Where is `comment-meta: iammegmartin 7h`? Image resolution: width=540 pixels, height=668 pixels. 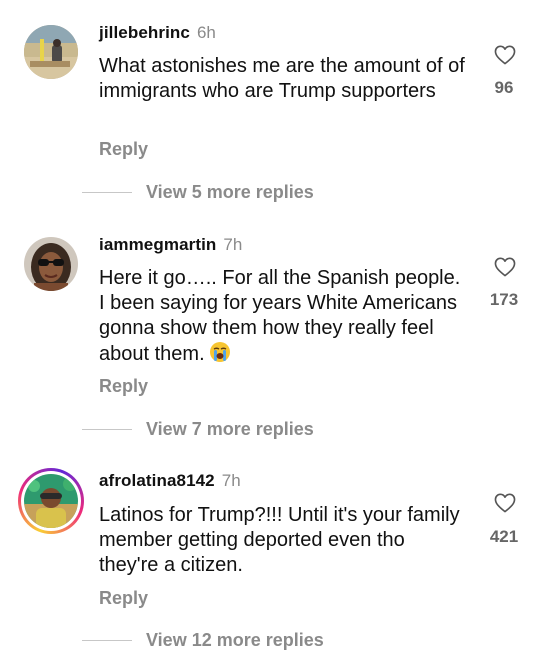 comment-meta: iammegmartin 7h is located at coordinates (170, 245).